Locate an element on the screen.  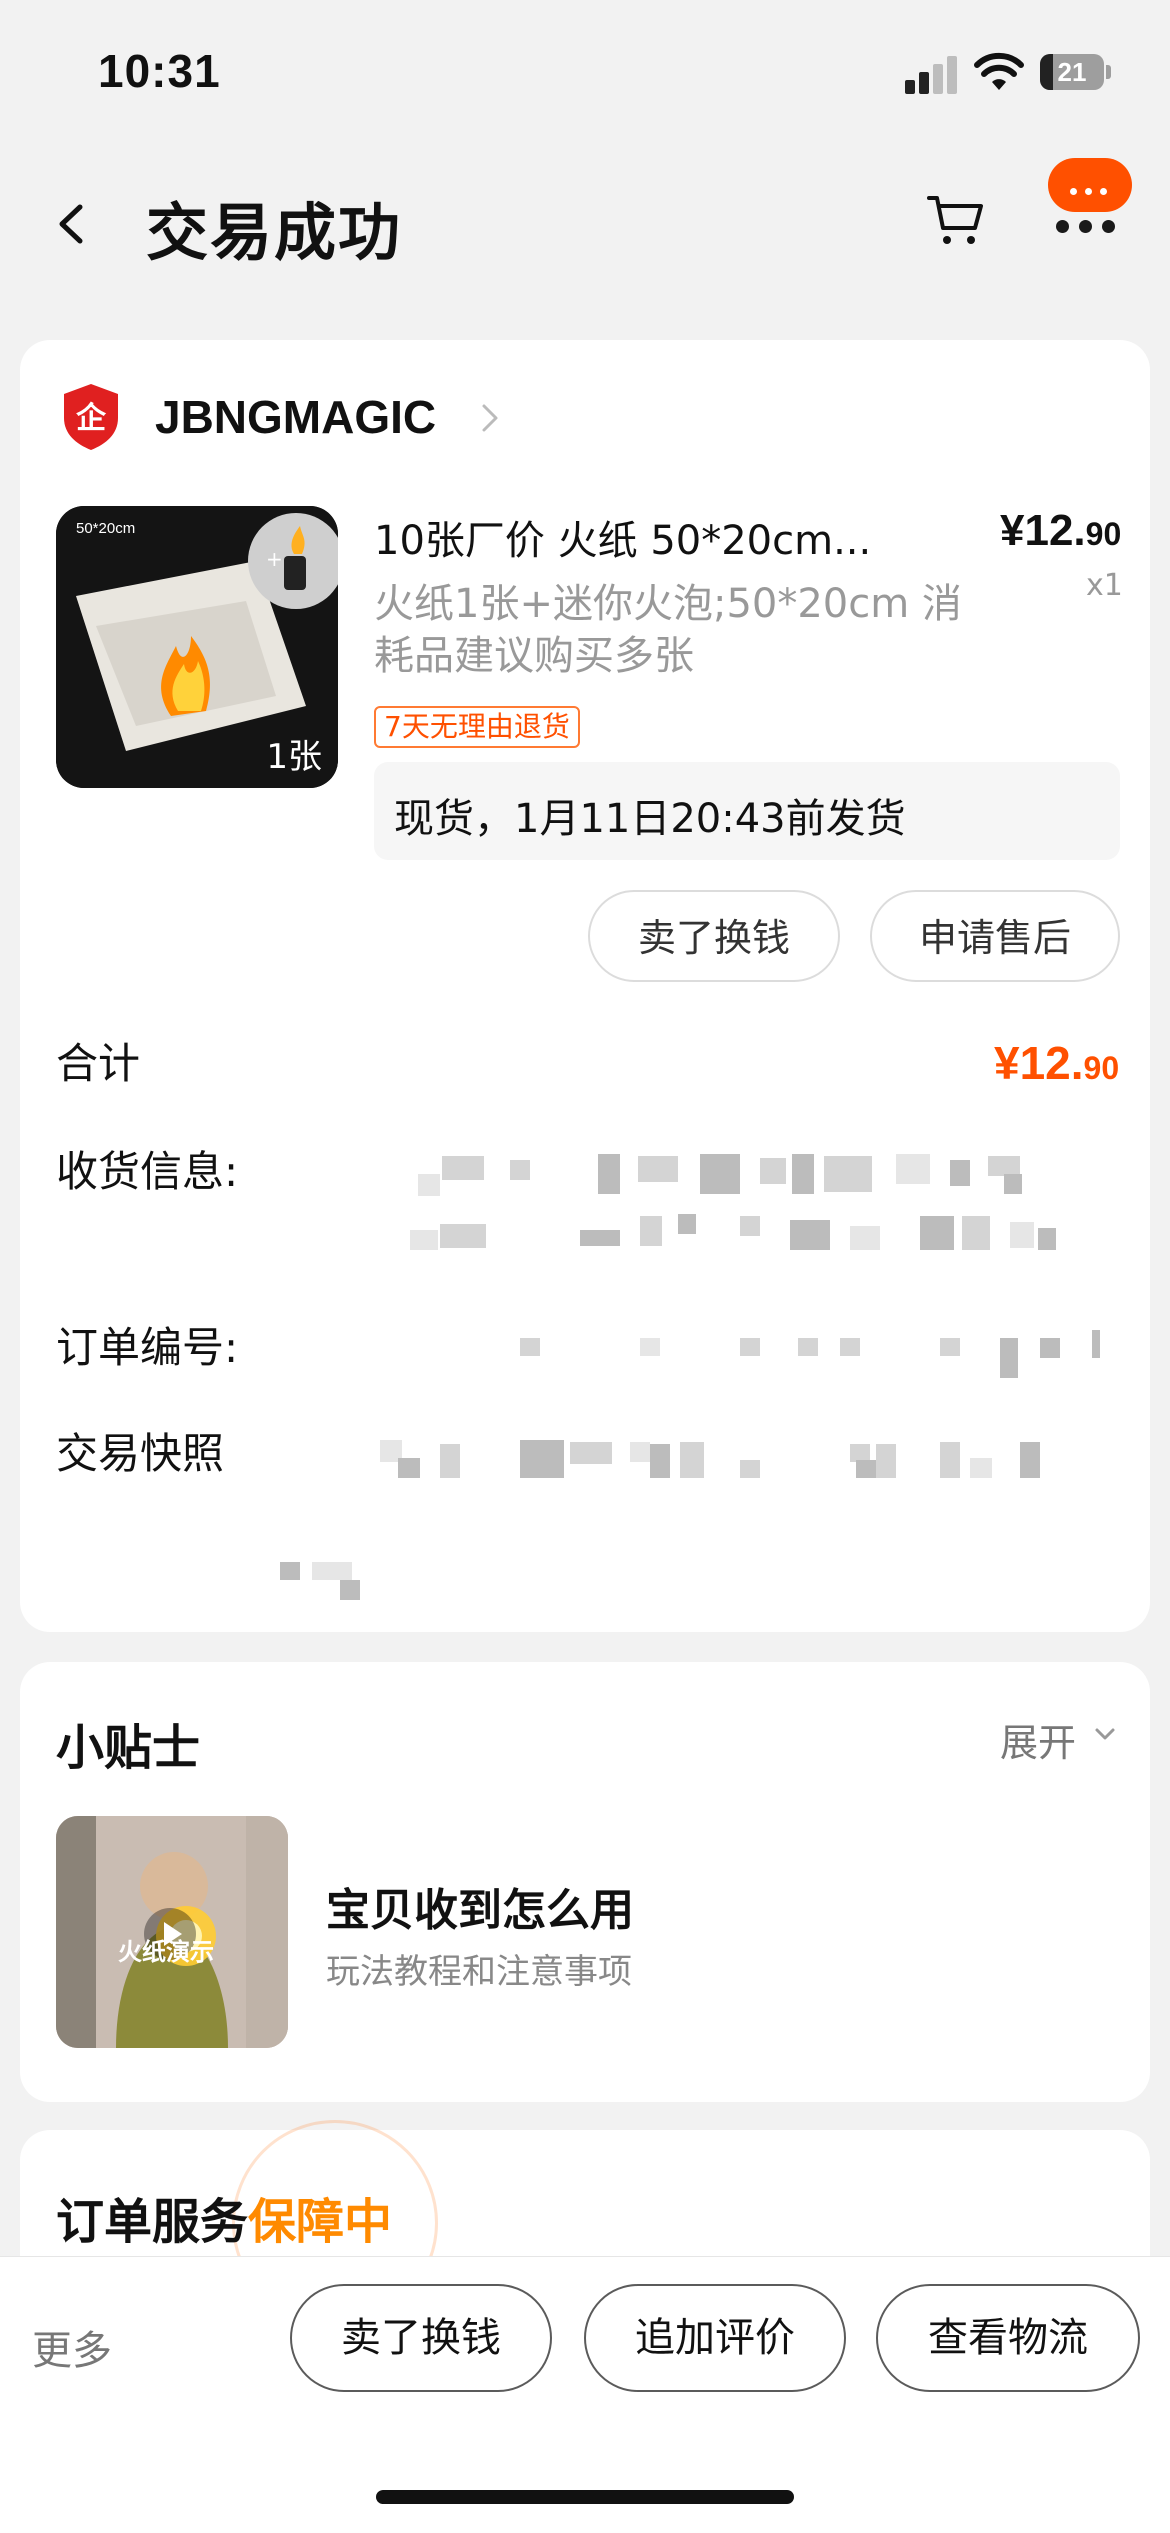
after-sale-button: 申请售后 is located at coordinates (995, 936).